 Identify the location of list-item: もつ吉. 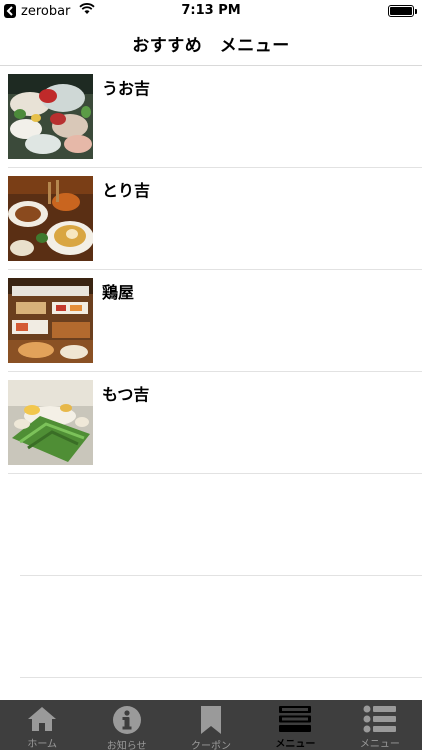
(211, 423).